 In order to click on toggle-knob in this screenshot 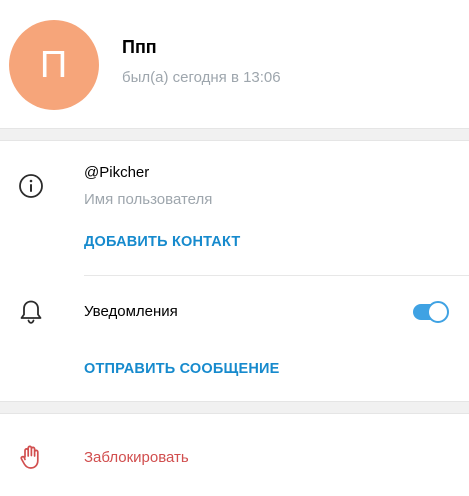, I will do `click(438, 312)`.